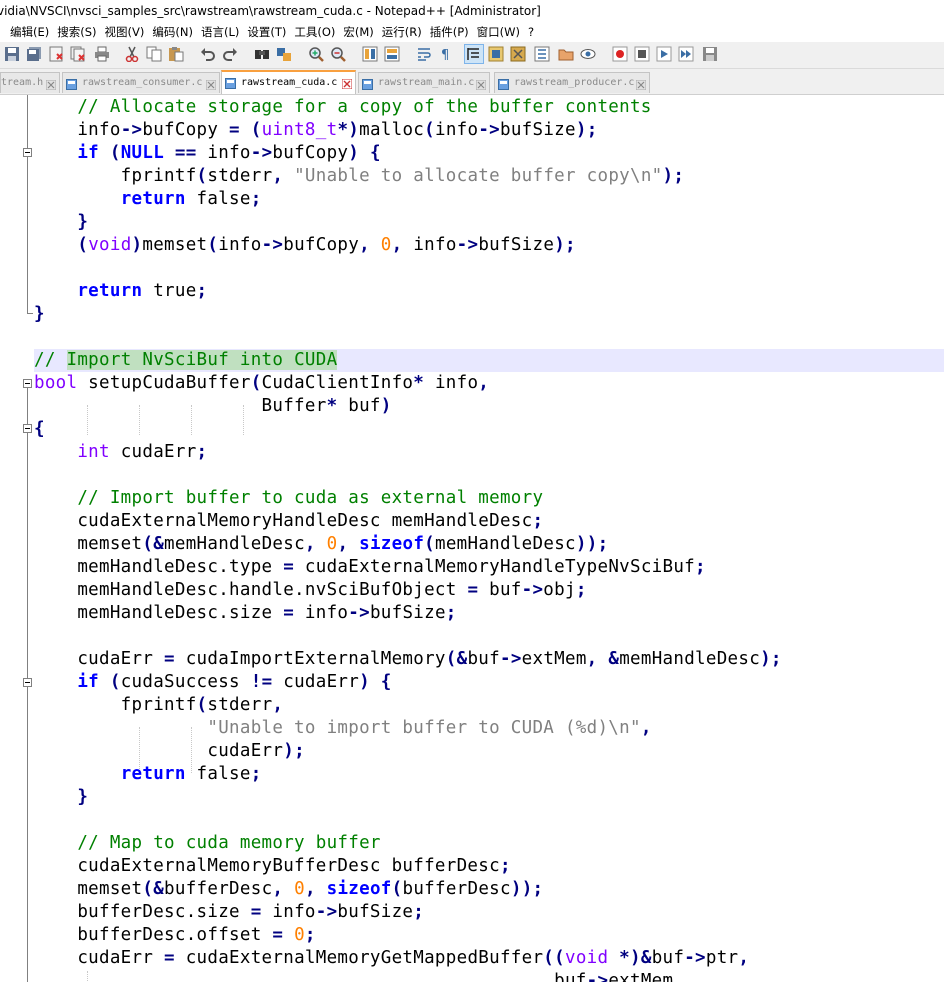  I want to click on sync-v-icon, so click(370, 54).